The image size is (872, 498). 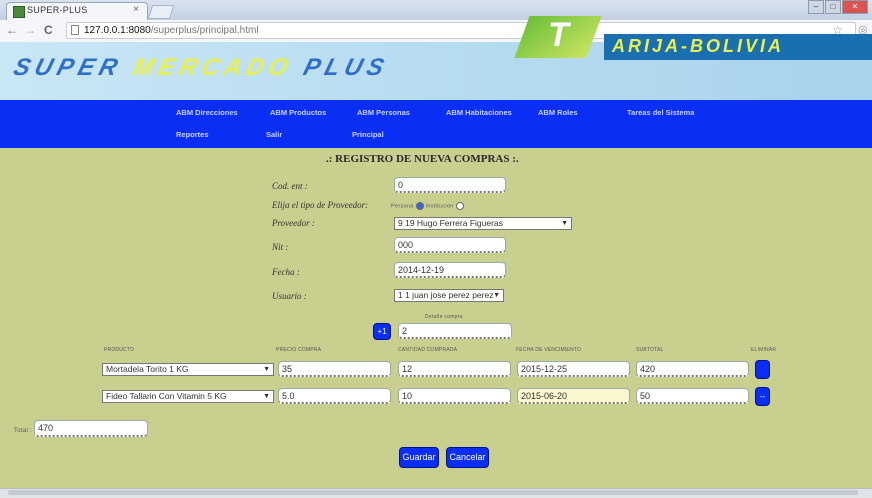 I want to click on nav-abm-productos: ABM Productos, so click(x=298, y=112).